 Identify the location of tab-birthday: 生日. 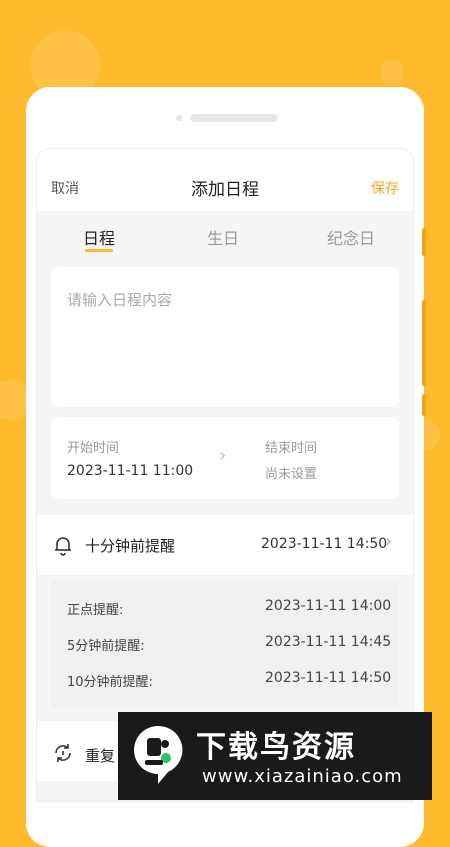
(223, 237).